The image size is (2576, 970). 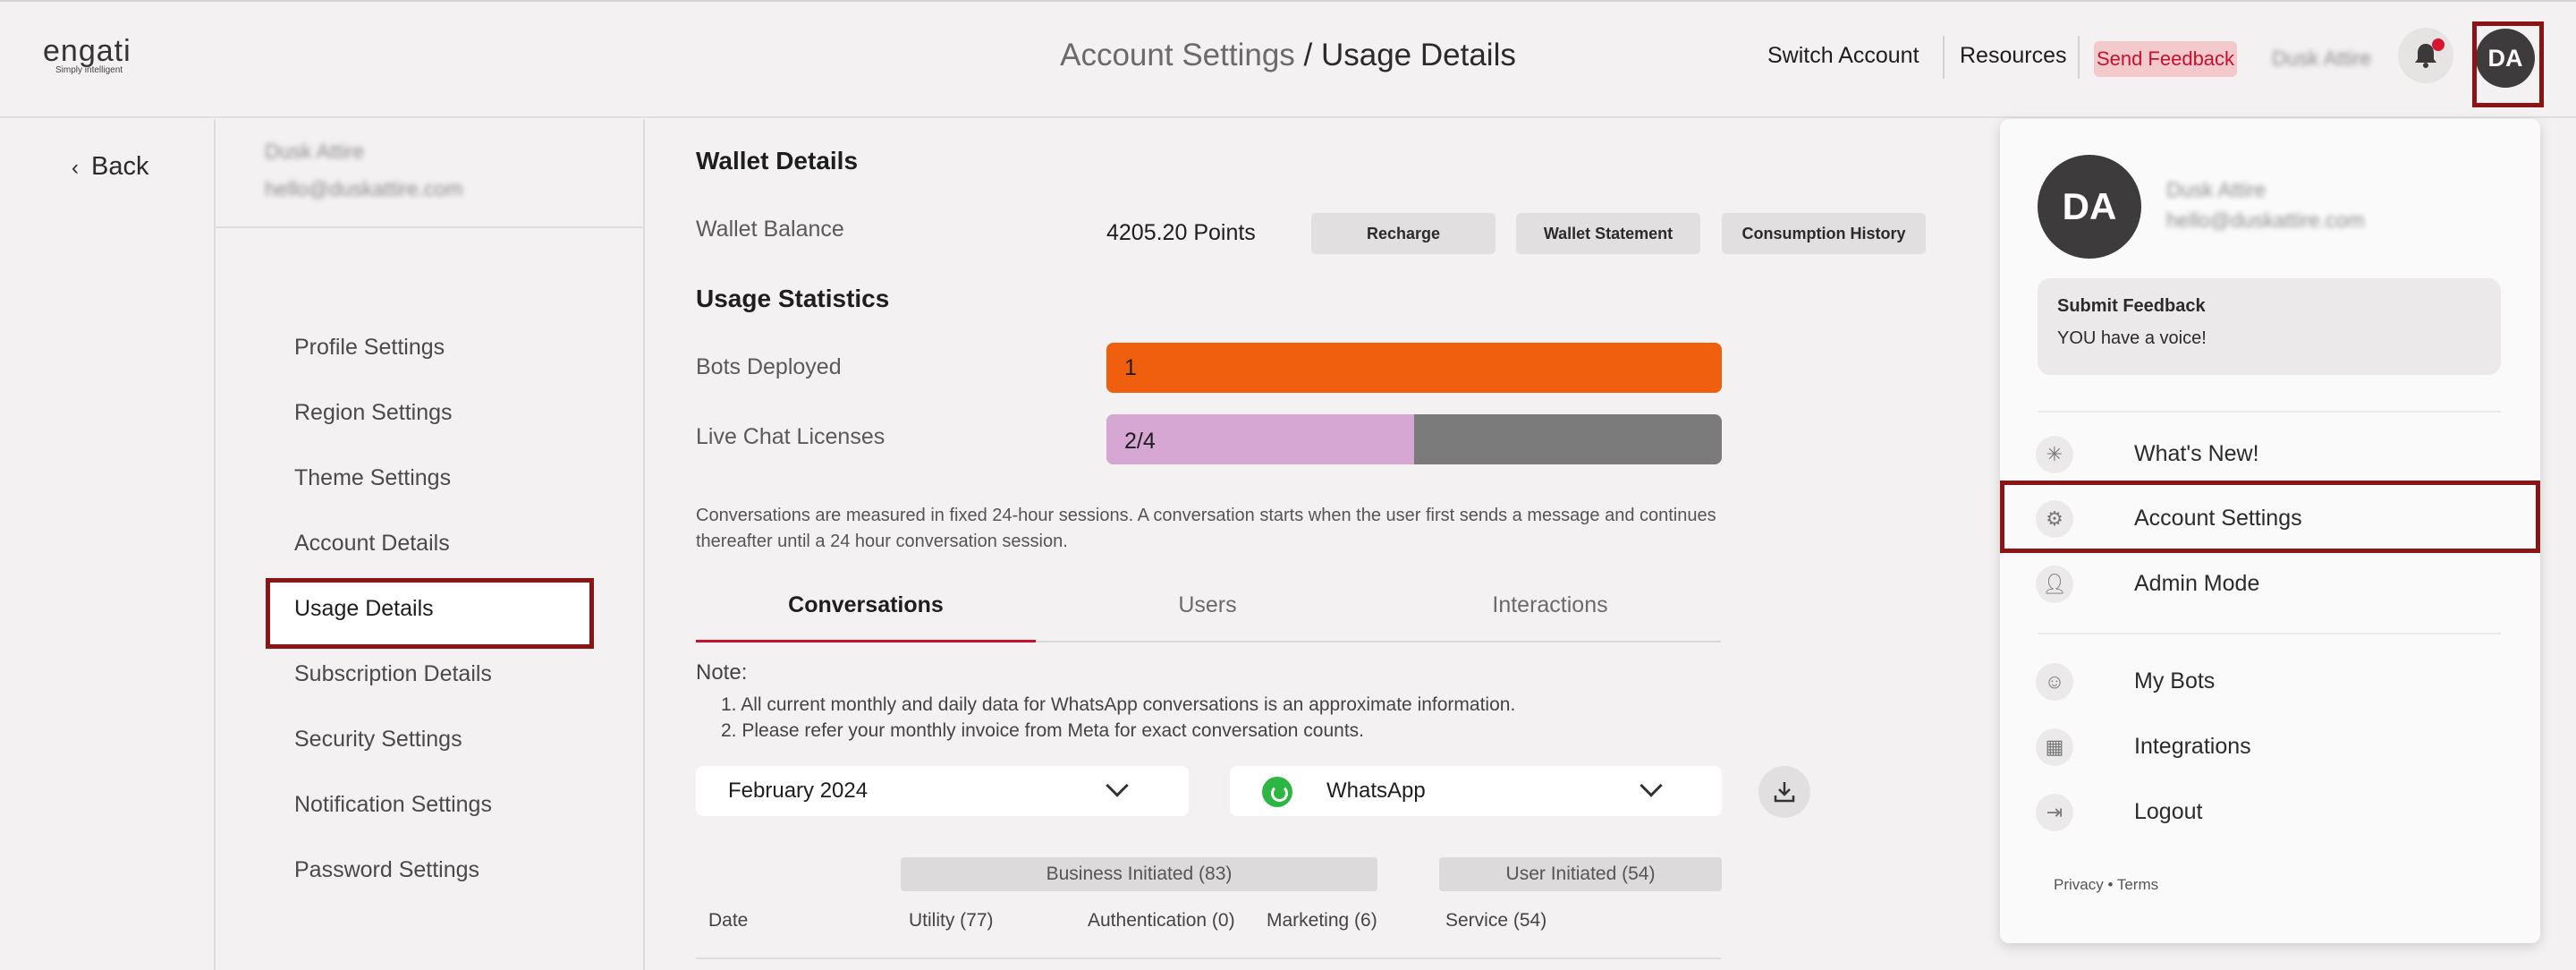 I want to click on nav-region-settings: Region Settings, so click(x=373, y=413).